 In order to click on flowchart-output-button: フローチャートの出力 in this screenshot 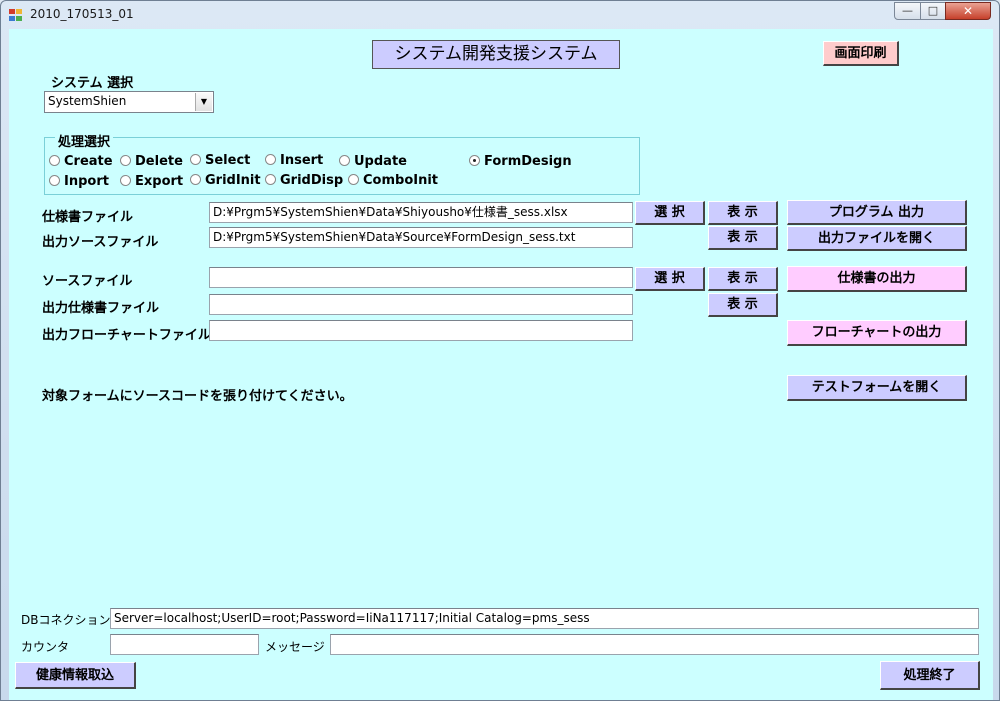, I will do `click(877, 333)`.